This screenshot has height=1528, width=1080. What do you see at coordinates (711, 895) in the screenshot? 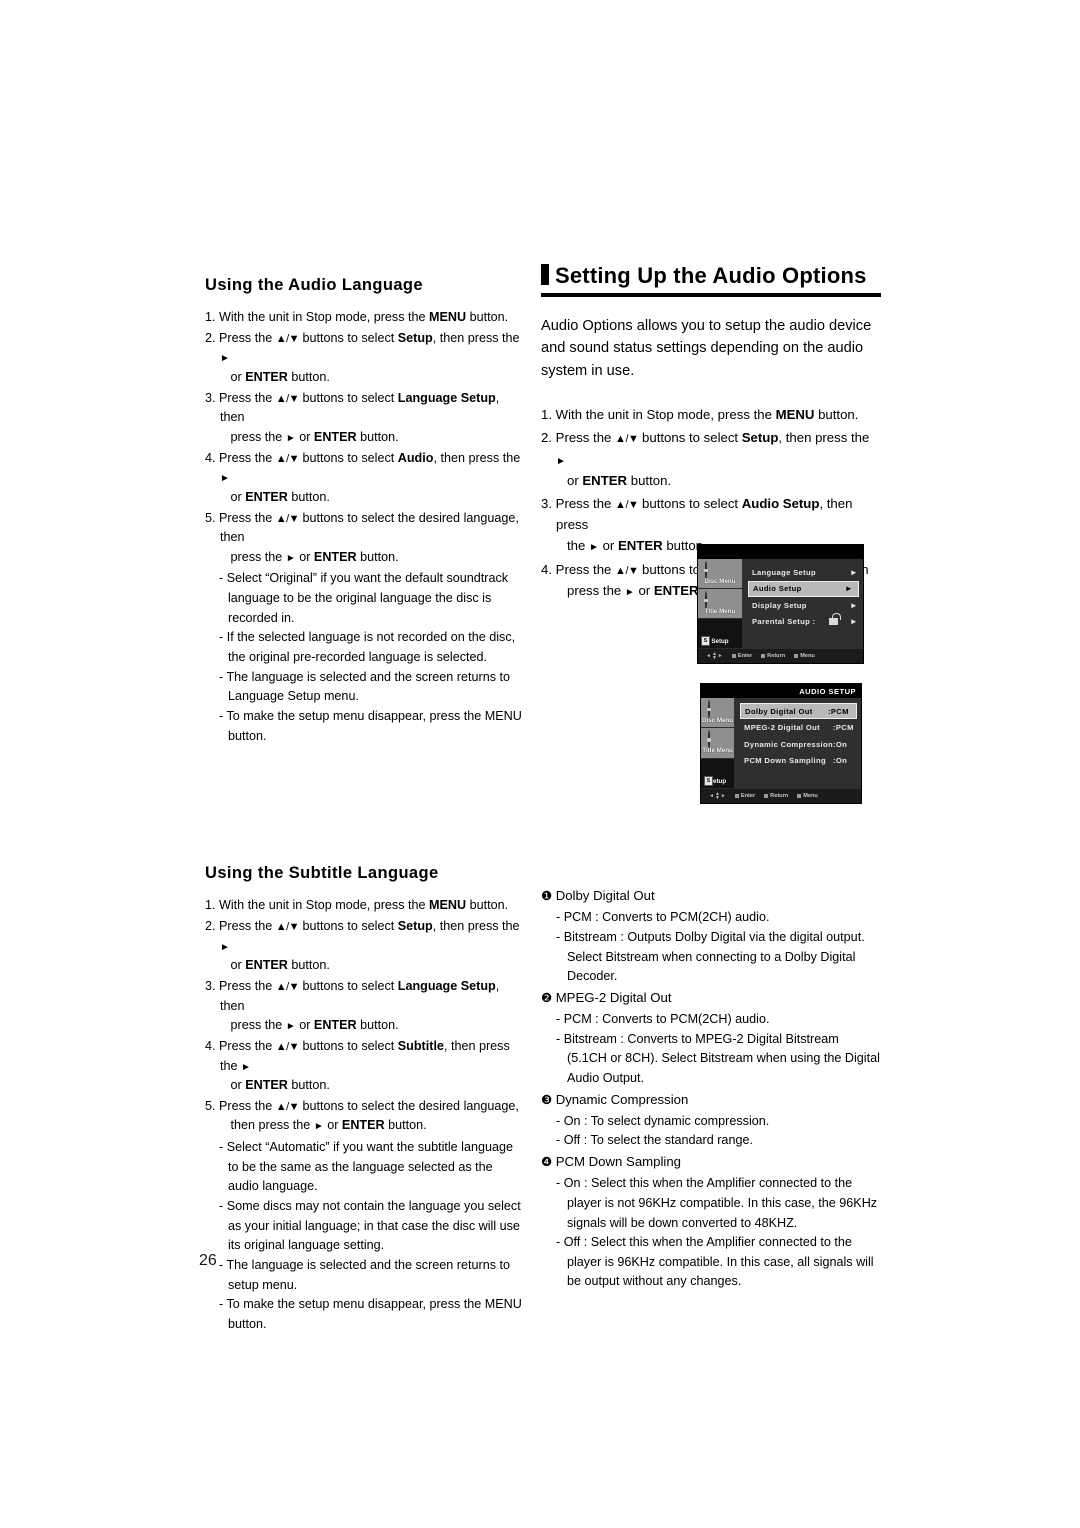
I see `audio-option: ❶ Dolby Digital Out` at bounding box center [711, 895].